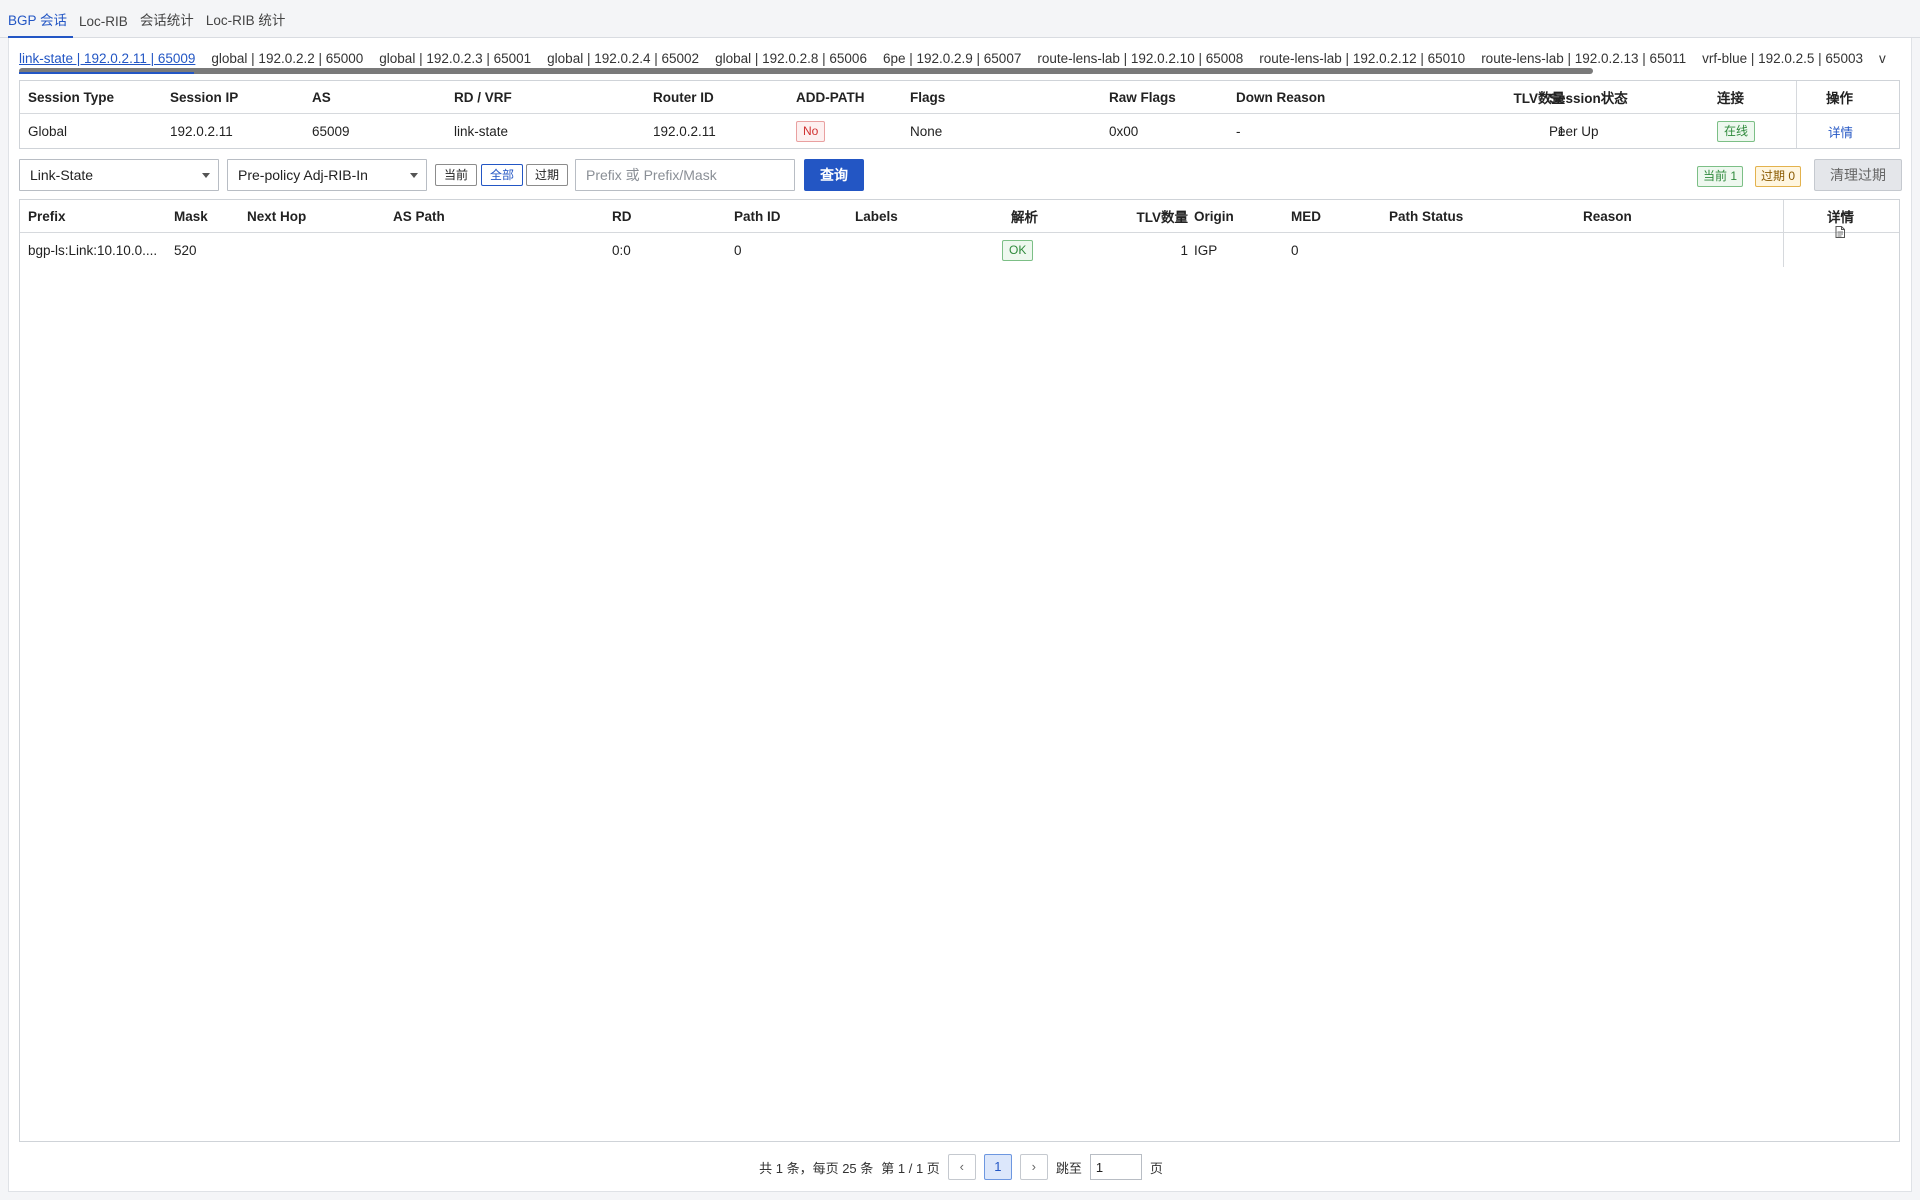 The height and width of the screenshot is (1200, 1920). Describe the element at coordinates (684, 131) in the screenshot. I see `cell-router-id: 192.0.2.11` at that location.